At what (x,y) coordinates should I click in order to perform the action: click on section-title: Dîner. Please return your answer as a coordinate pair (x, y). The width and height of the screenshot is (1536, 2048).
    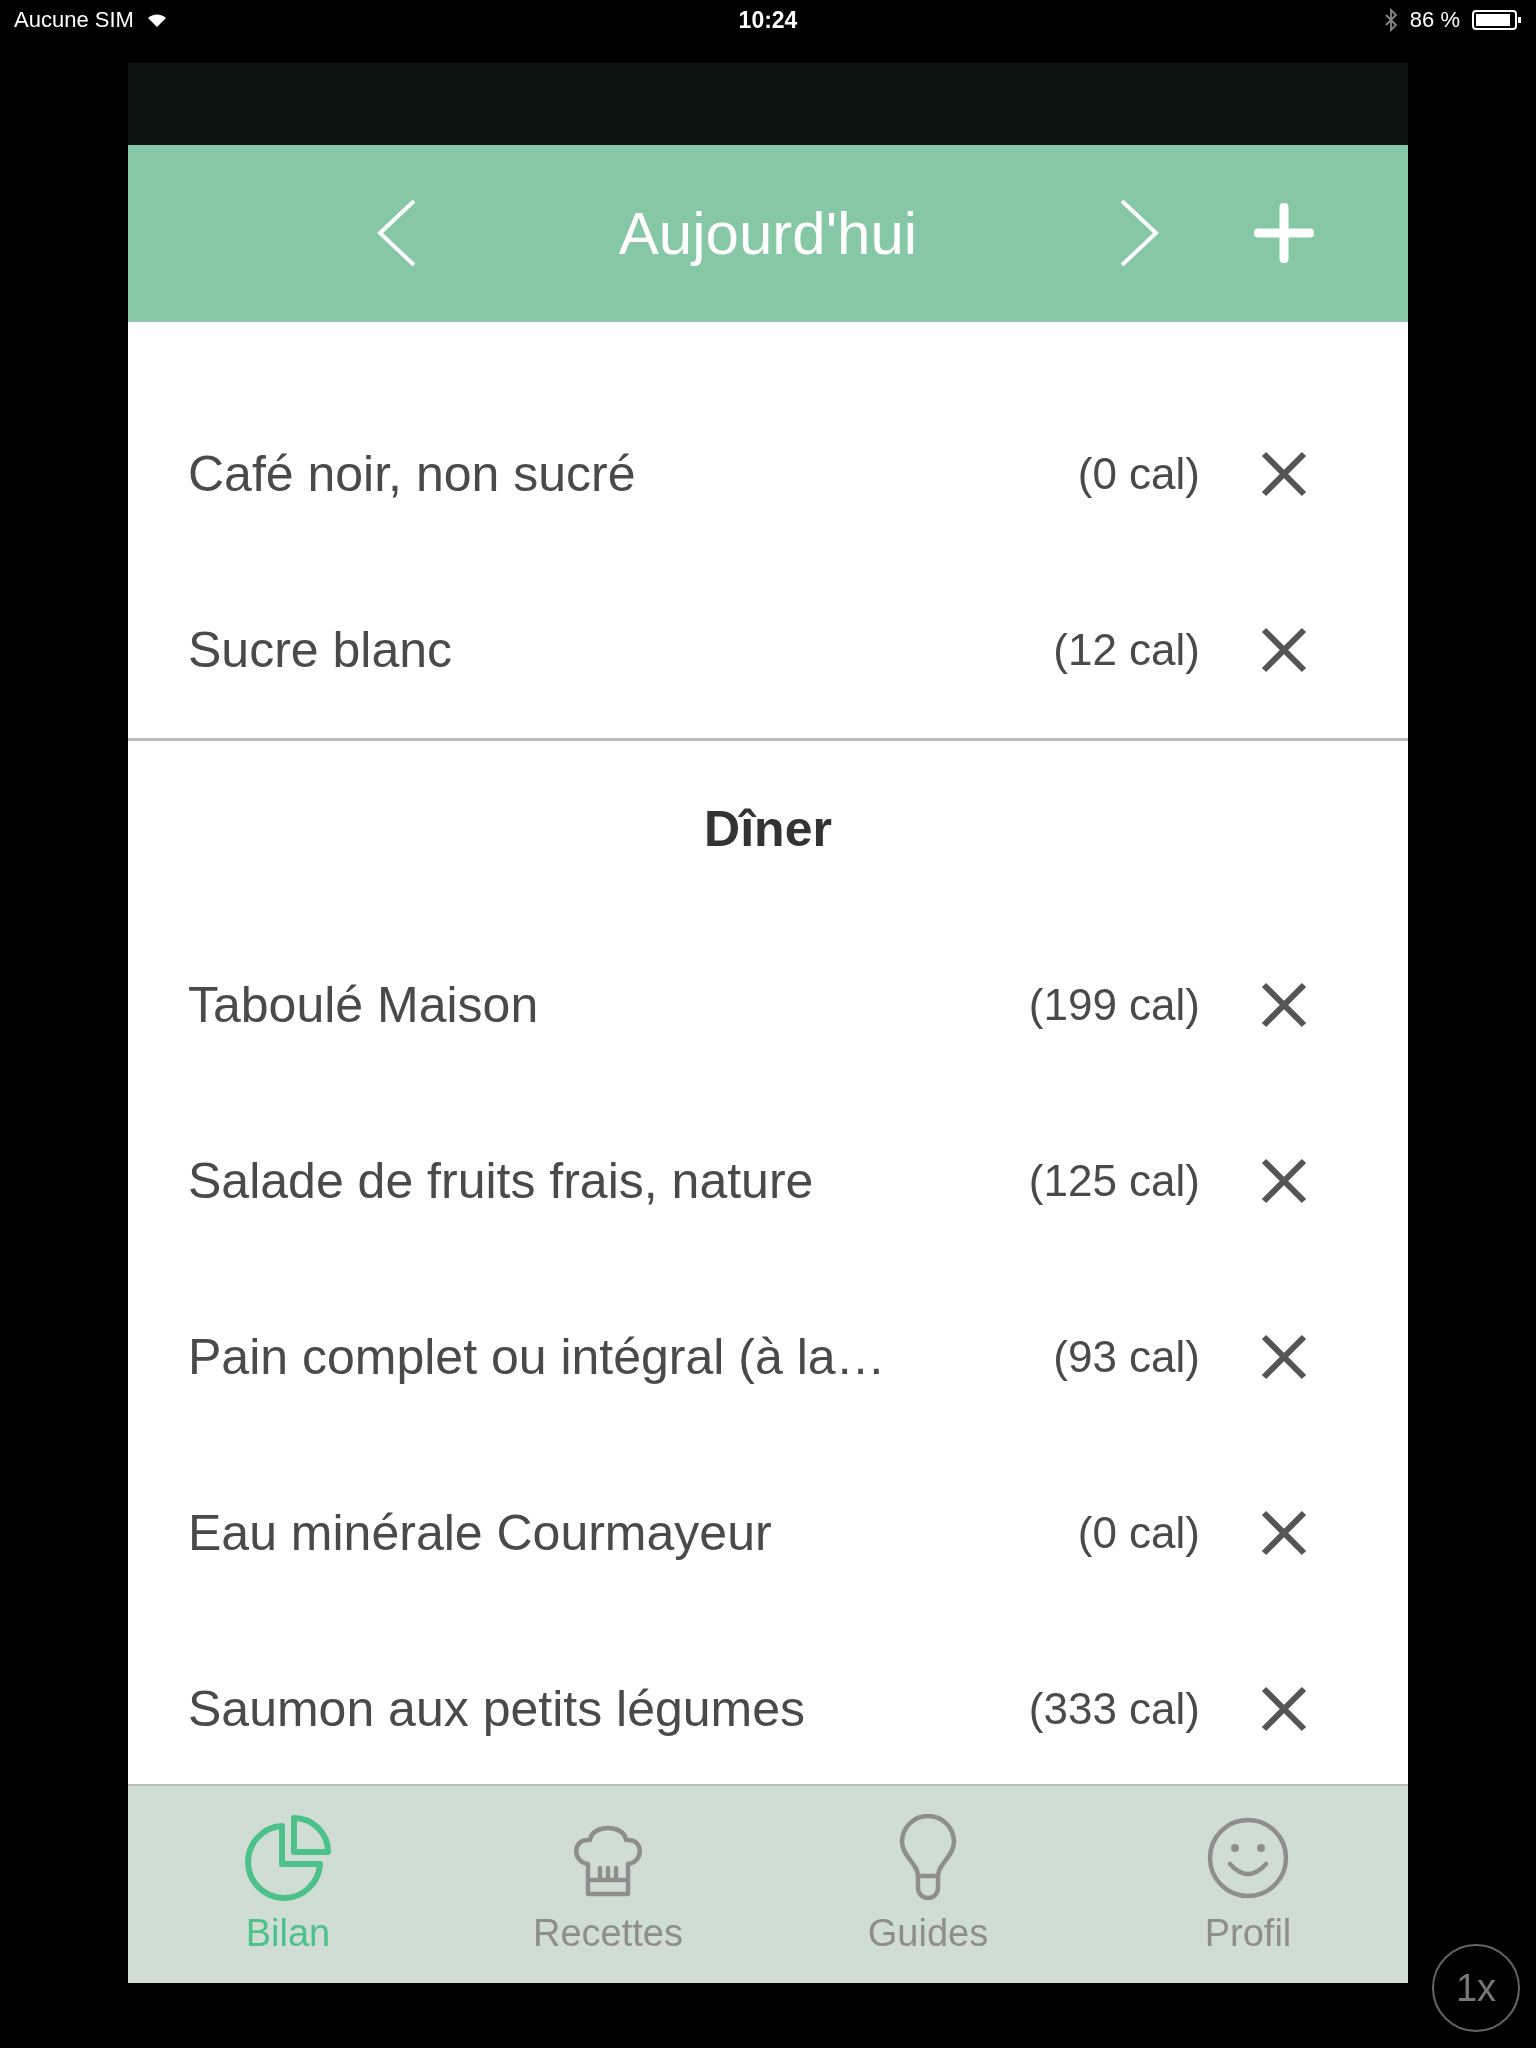
    Looking at the image, I should click on (768, 829).